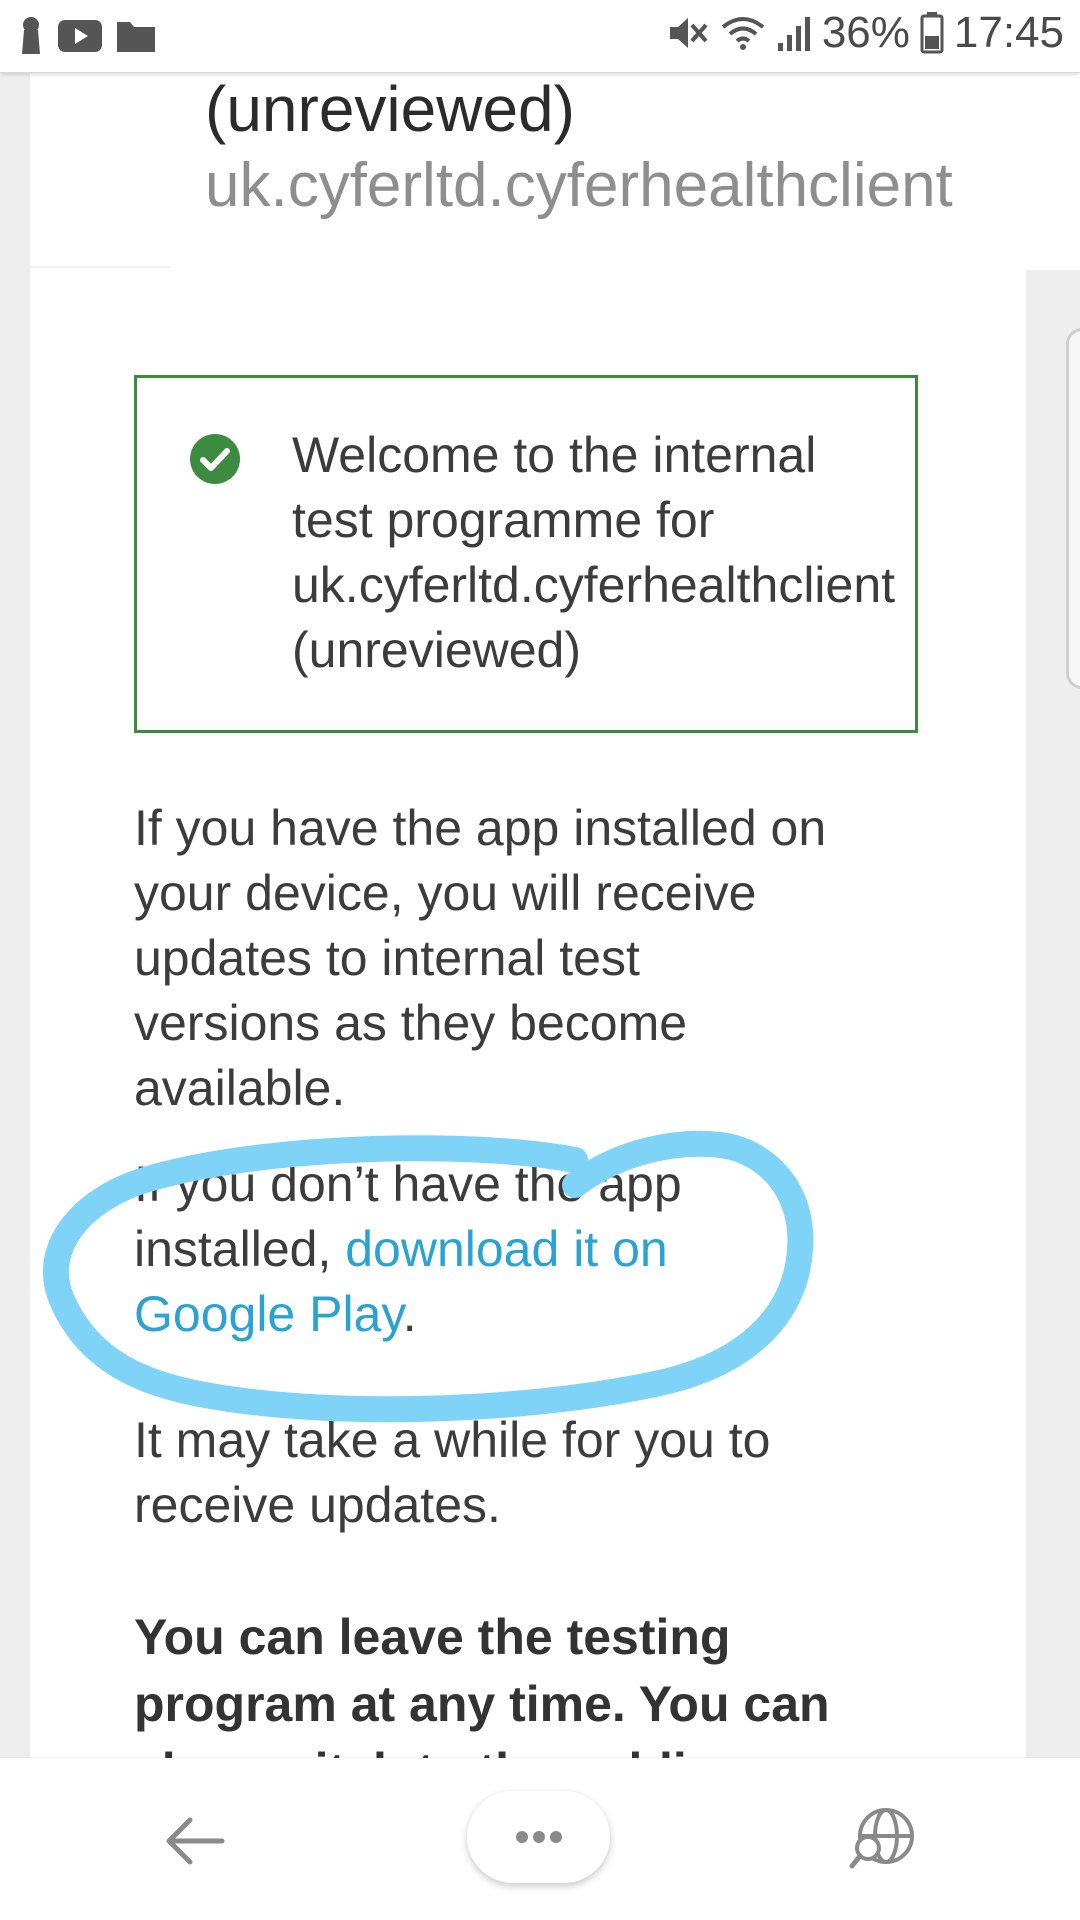 The image size is (1080, 1920). What do you see at coordinates (240, 1249) in the screenshot?
I see `paragraph-text: installed,` at bounding box center [240, 1249].